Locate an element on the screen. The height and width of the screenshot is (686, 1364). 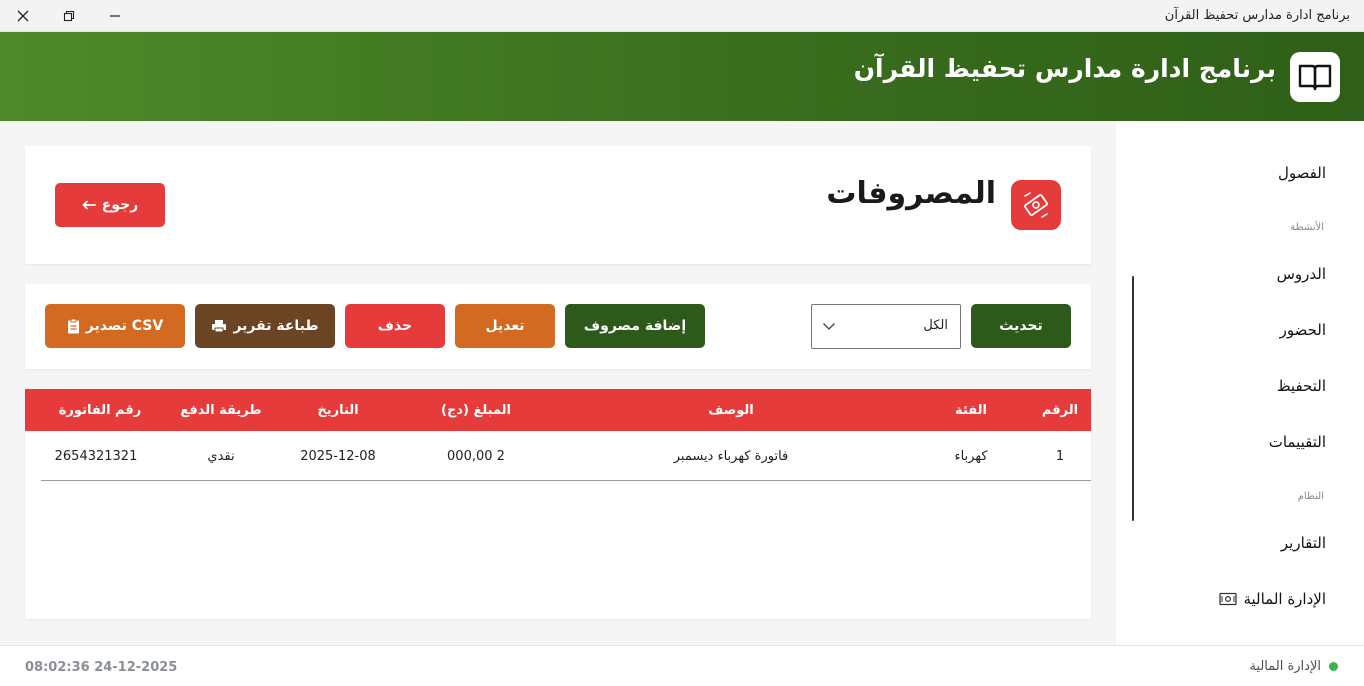
window-restore-button is located at coordinates (69, 16).